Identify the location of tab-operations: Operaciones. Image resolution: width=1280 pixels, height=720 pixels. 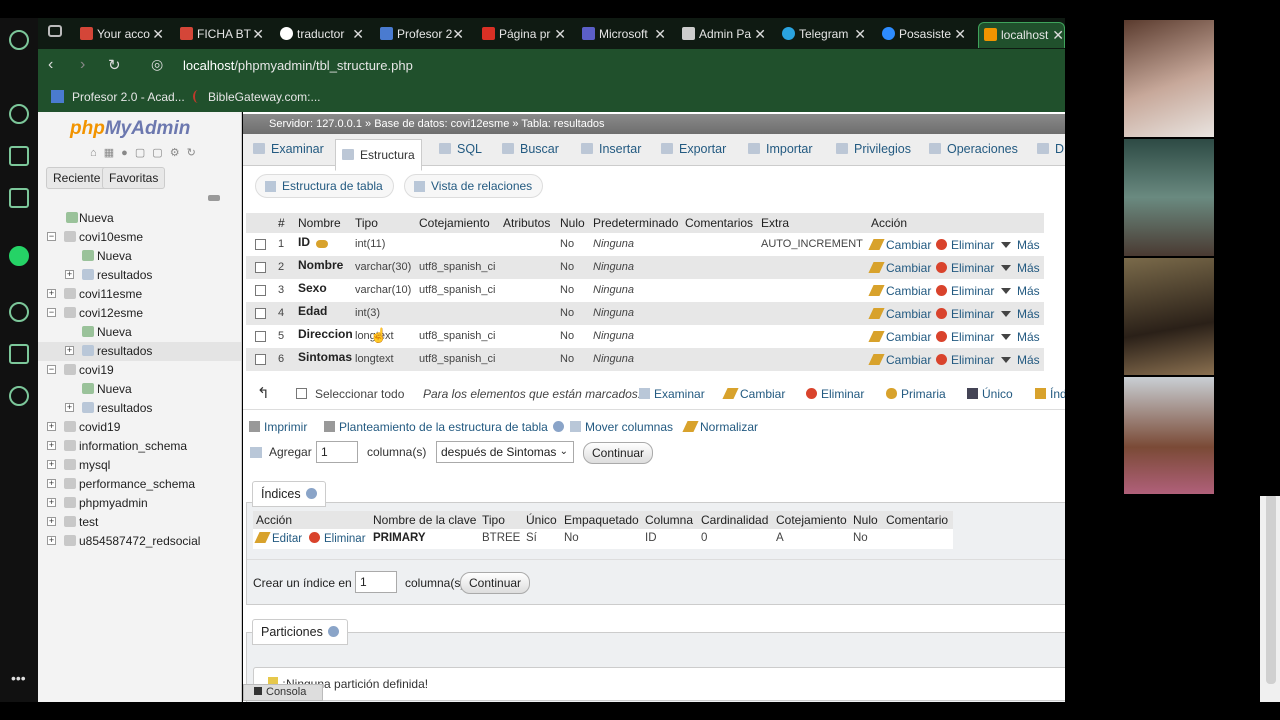
(973, 150).